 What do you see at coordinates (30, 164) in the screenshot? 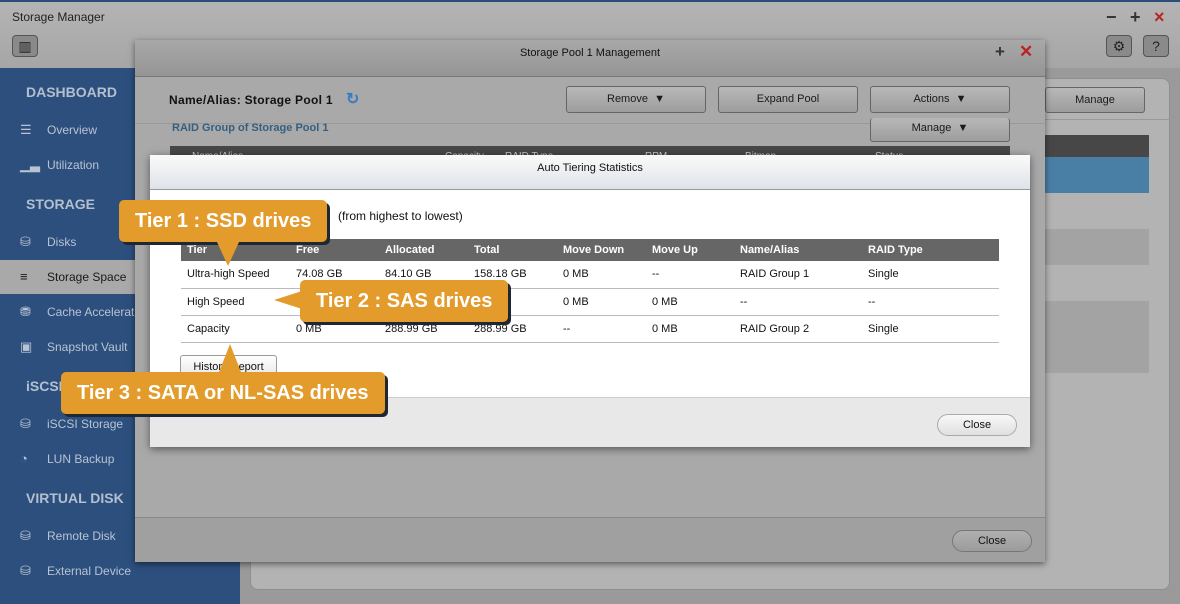
I see `chart-icon: ▁▃` at bounding box center [30, 164].